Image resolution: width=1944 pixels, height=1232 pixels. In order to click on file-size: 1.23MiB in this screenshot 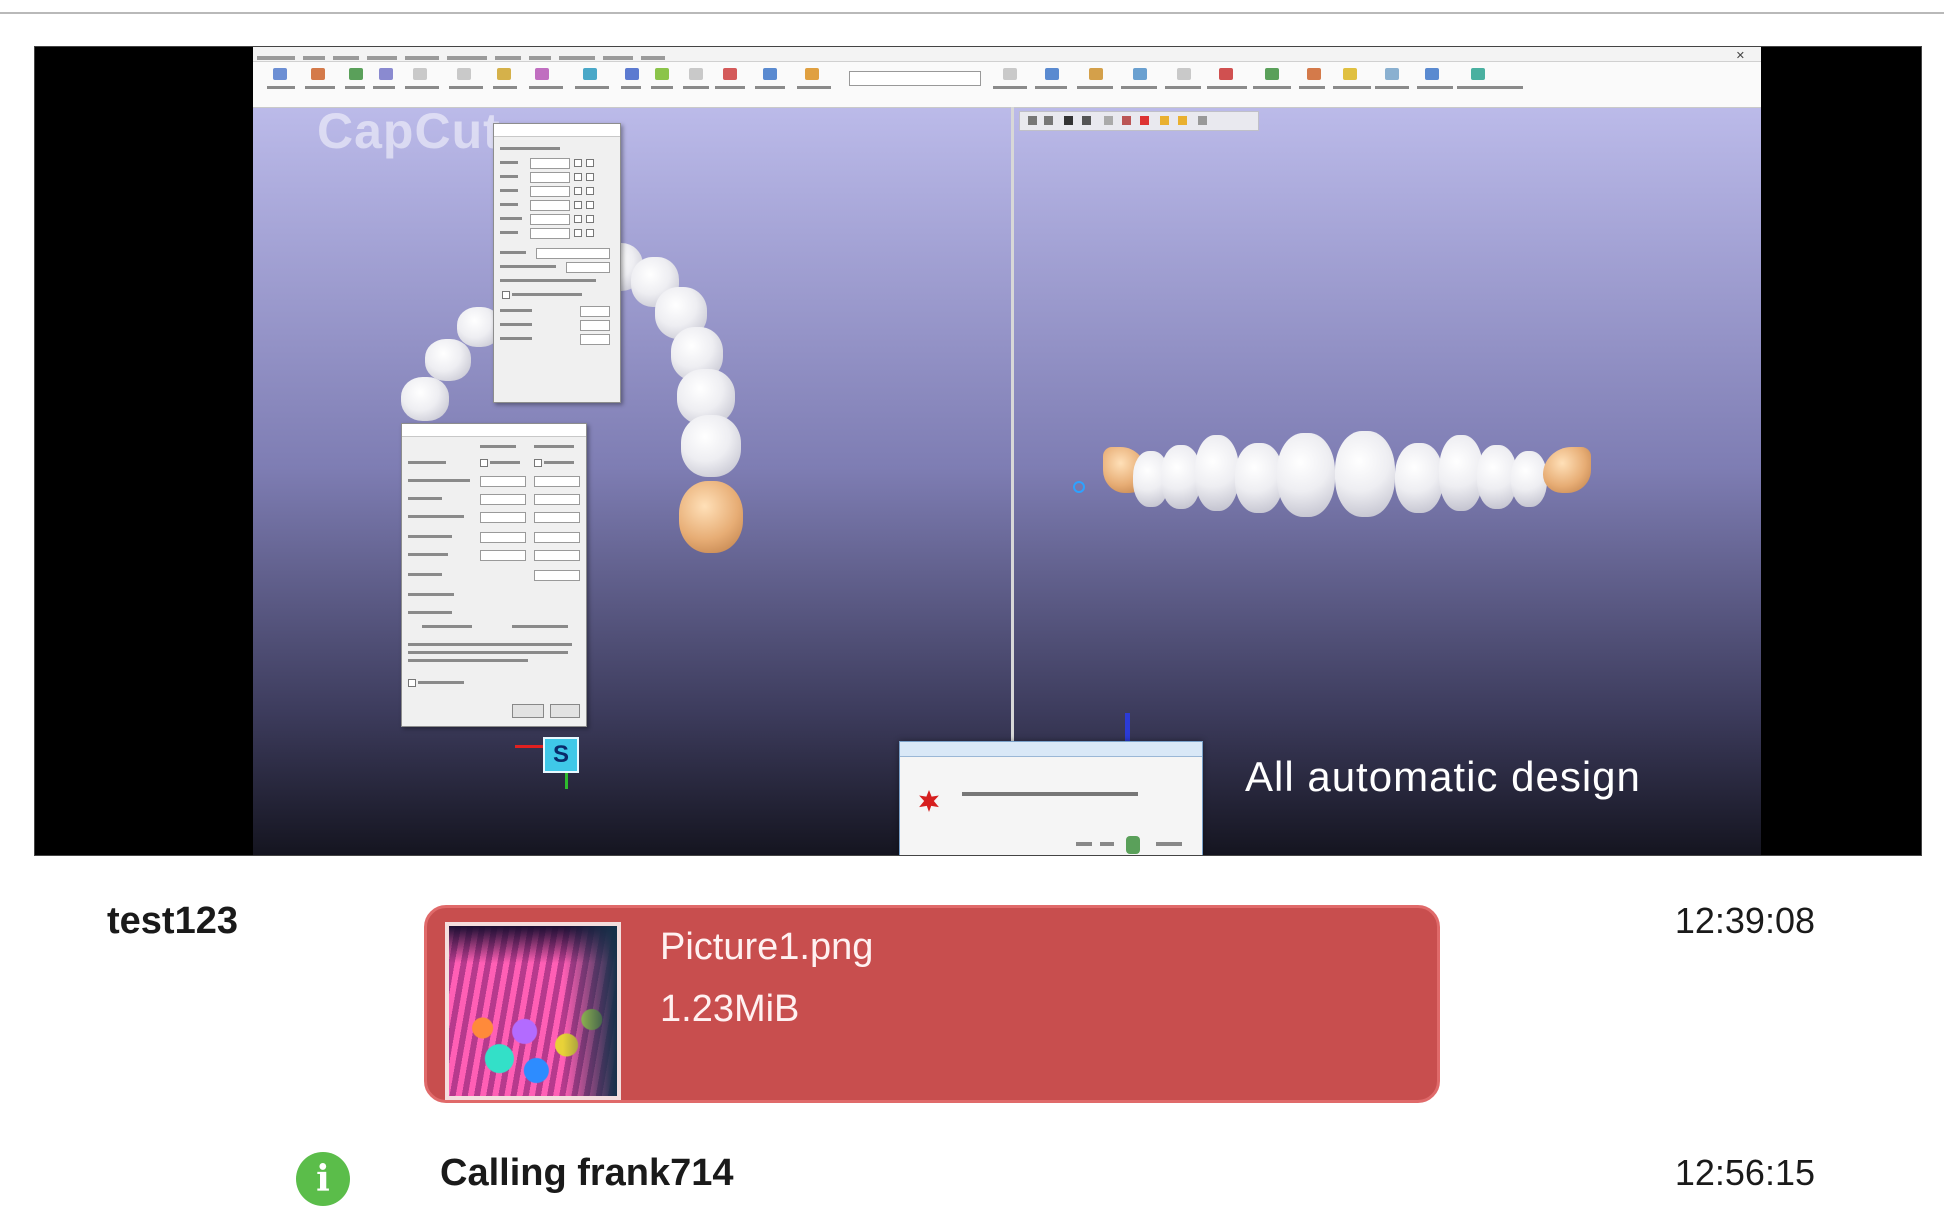, I will do `click(730, 1009)`.